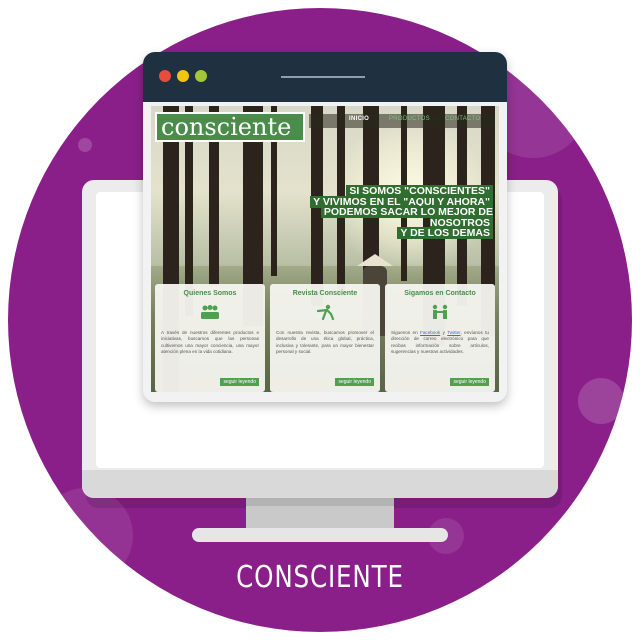 This screenshot has width=640, height=640. Describe the element at coordinates (325, 312) in the screenshot. I see `person-figure-icon` at that location.